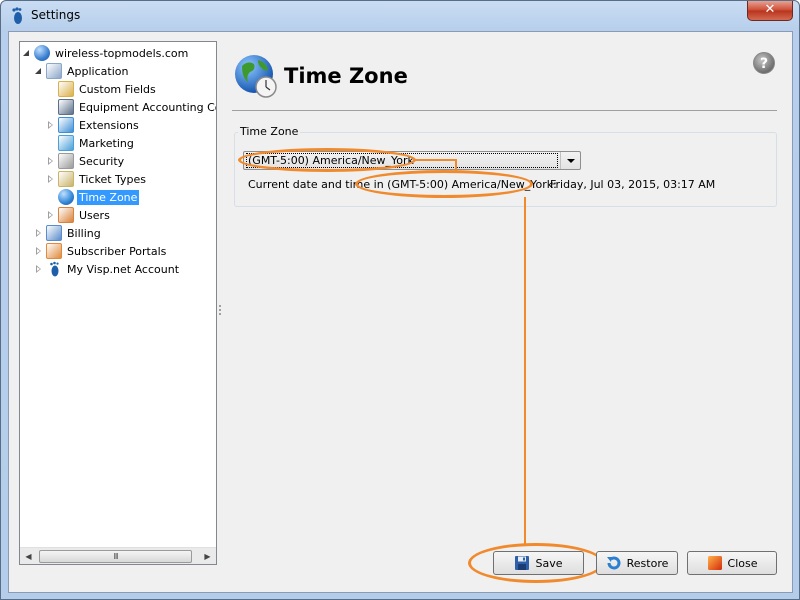 This screenshot has width=800, height=600. What do you see at coordinates (400, 16) in the screenshot?
I see `title-bar: Settings ✕` at bounding box center [400, 16].